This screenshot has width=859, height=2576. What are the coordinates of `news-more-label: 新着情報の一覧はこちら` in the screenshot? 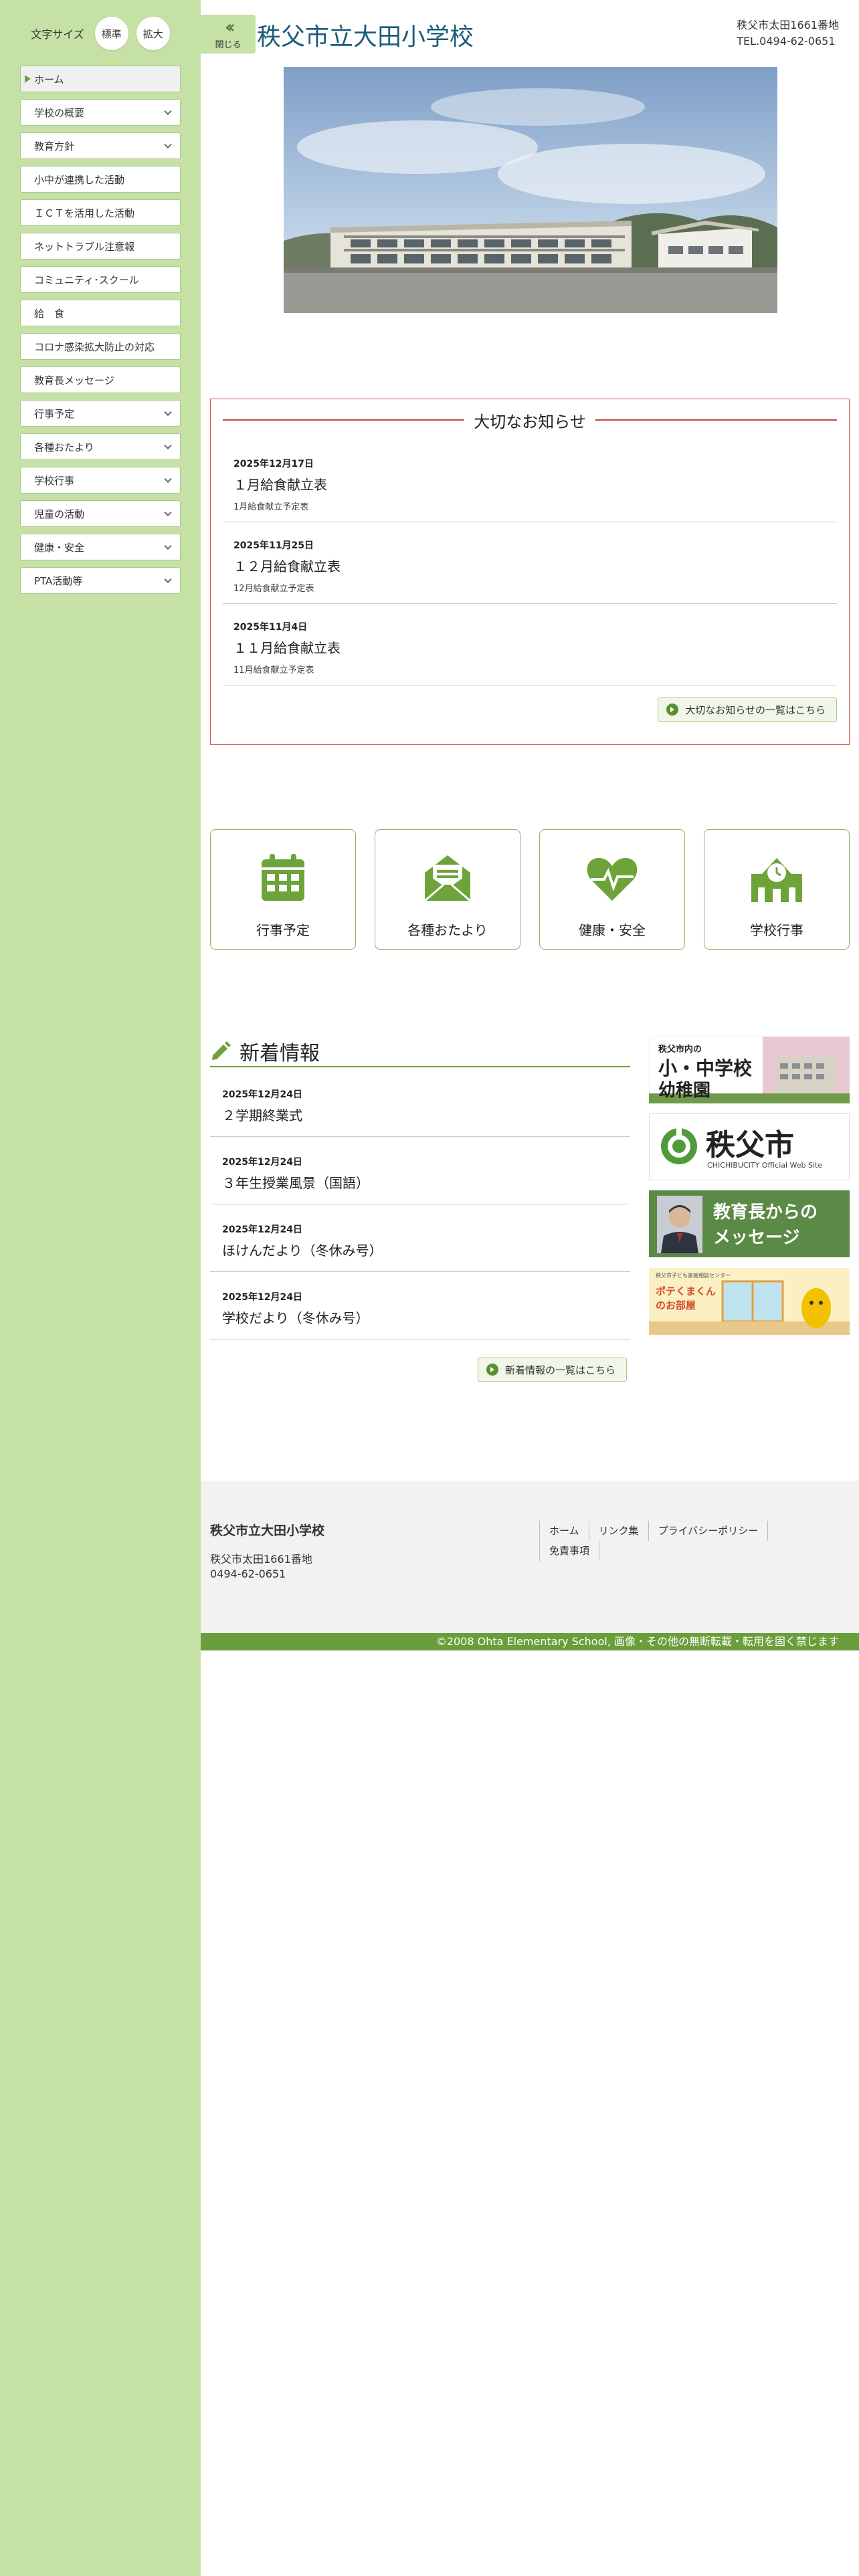 It's located at (560, 1370).